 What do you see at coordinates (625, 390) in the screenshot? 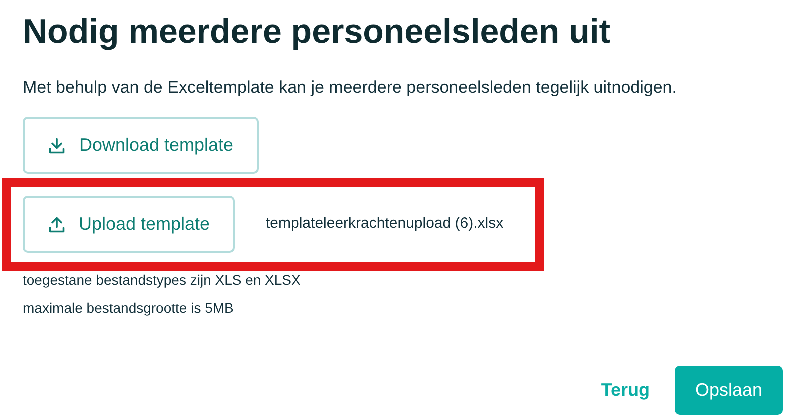
I see `back-button: Terug` at bounding box center [625, 390].